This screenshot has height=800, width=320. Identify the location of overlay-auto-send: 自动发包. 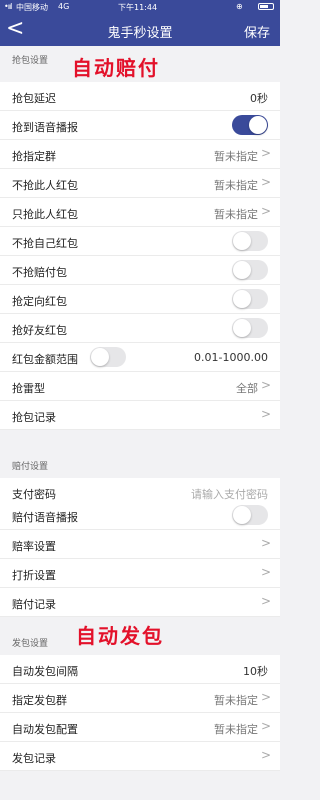
(120, 636).